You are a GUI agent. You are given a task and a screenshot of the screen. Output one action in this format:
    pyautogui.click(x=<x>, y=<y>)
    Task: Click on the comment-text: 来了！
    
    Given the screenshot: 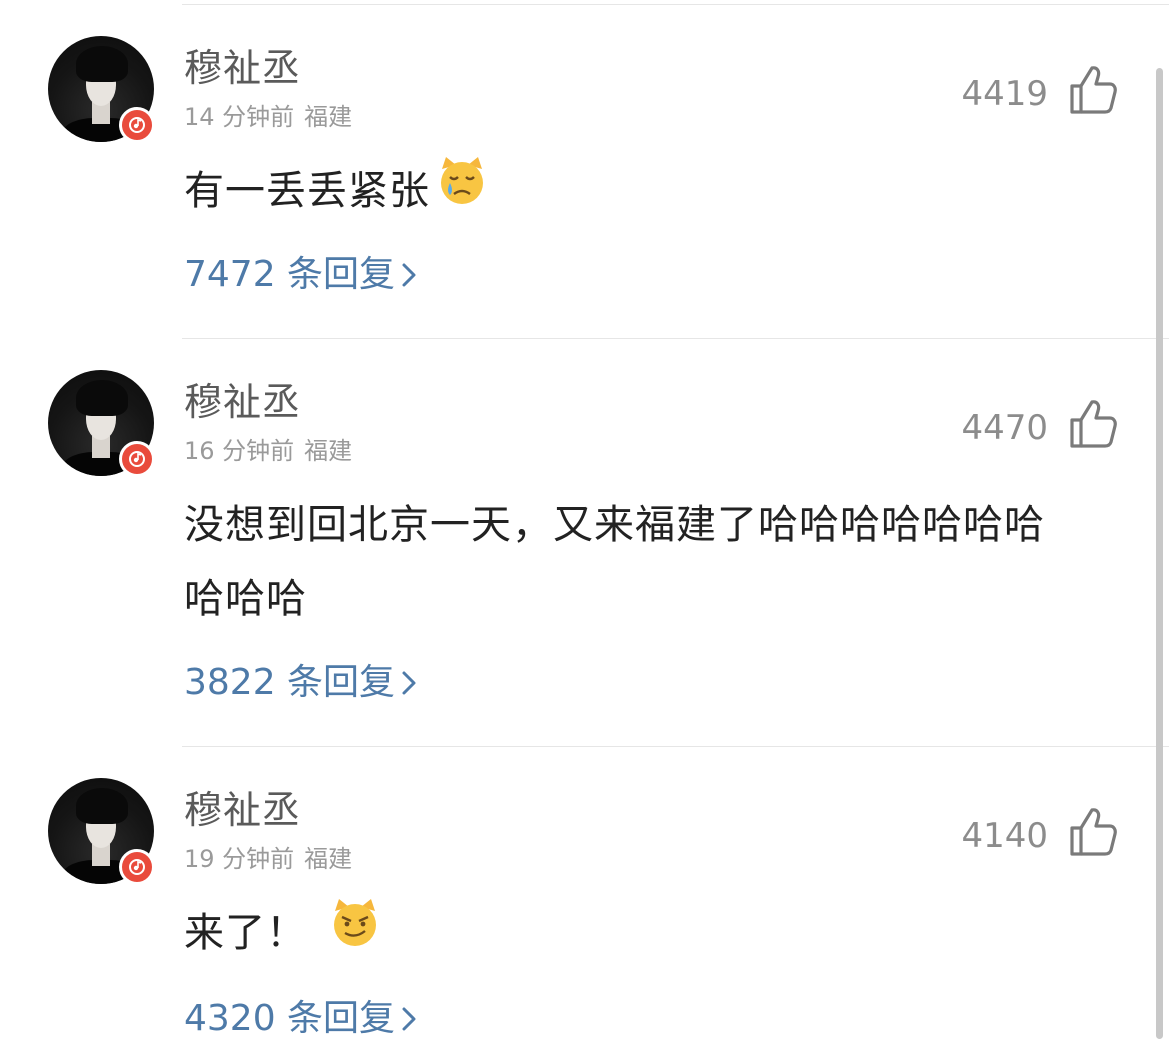 What is the action you would take?
    pyautogui.click(x=282, y=934)
    